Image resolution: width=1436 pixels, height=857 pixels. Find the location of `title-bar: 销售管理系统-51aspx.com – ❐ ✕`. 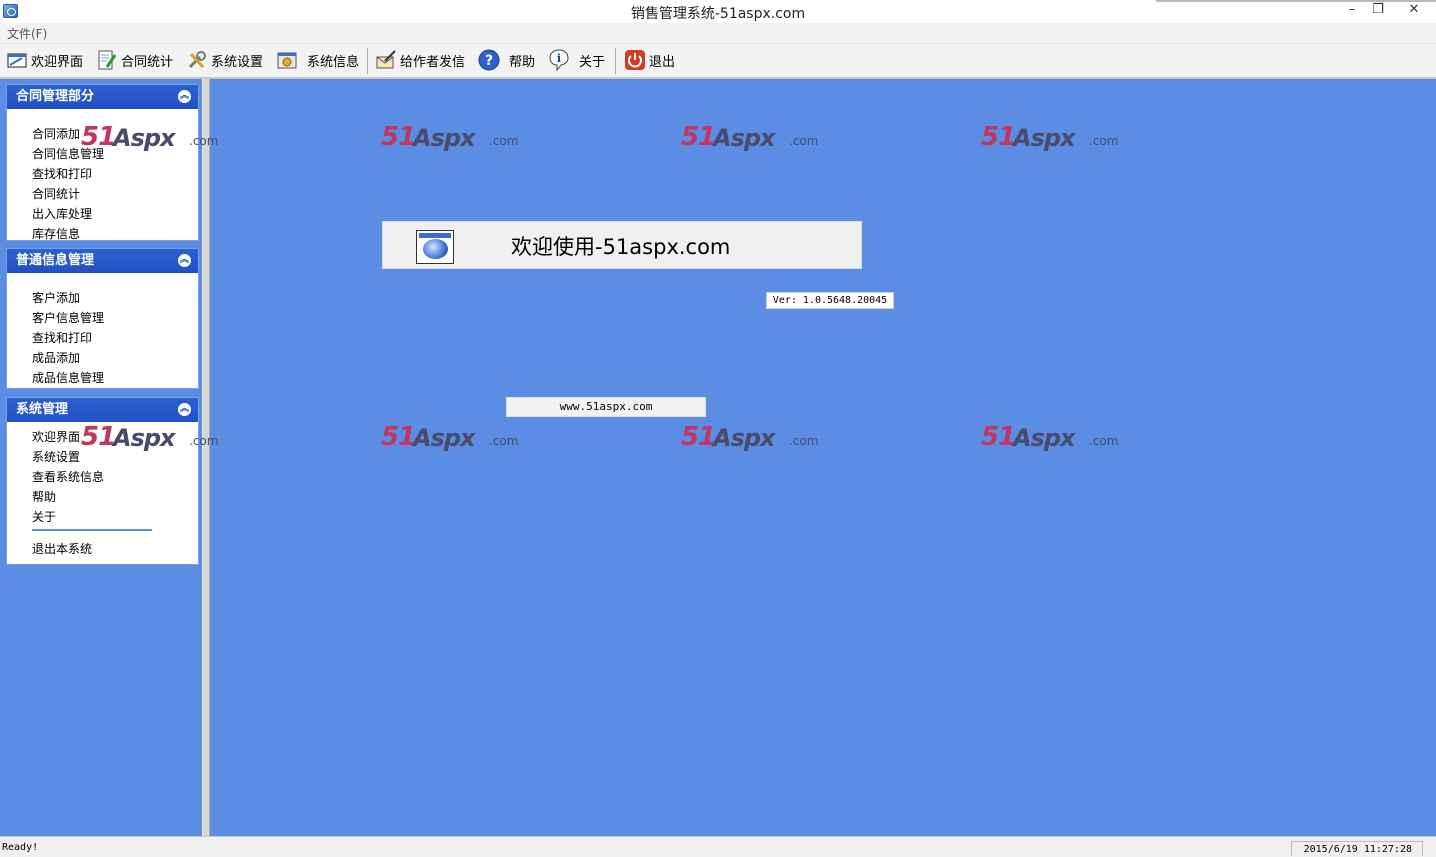

title-bar: 销售管理系统-51aspx.com – ❐ ✕ is located at coordinates (718, 12).